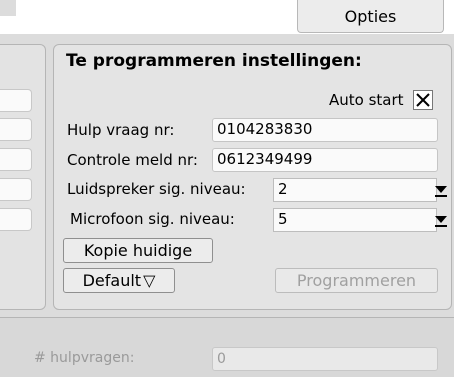 The height and width of the screenshot is (377, 454). I want to click on panel-title: Te programmeren instellingen:, so click(214, 61).